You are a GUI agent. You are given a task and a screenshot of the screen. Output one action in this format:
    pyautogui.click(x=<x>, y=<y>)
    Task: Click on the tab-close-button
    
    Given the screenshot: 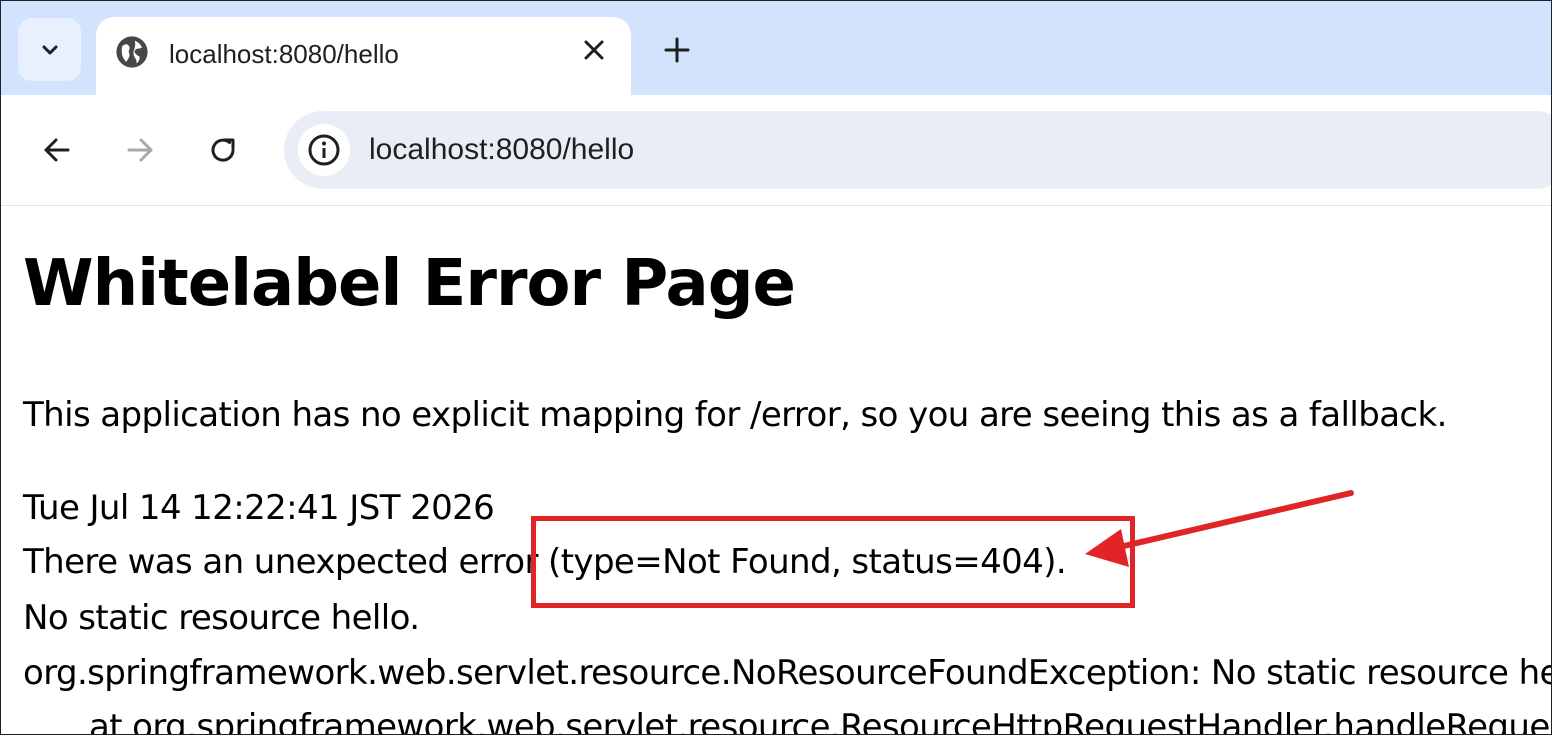 What is the action you would take?
    pyautogui.click(x=594, y=50)
    